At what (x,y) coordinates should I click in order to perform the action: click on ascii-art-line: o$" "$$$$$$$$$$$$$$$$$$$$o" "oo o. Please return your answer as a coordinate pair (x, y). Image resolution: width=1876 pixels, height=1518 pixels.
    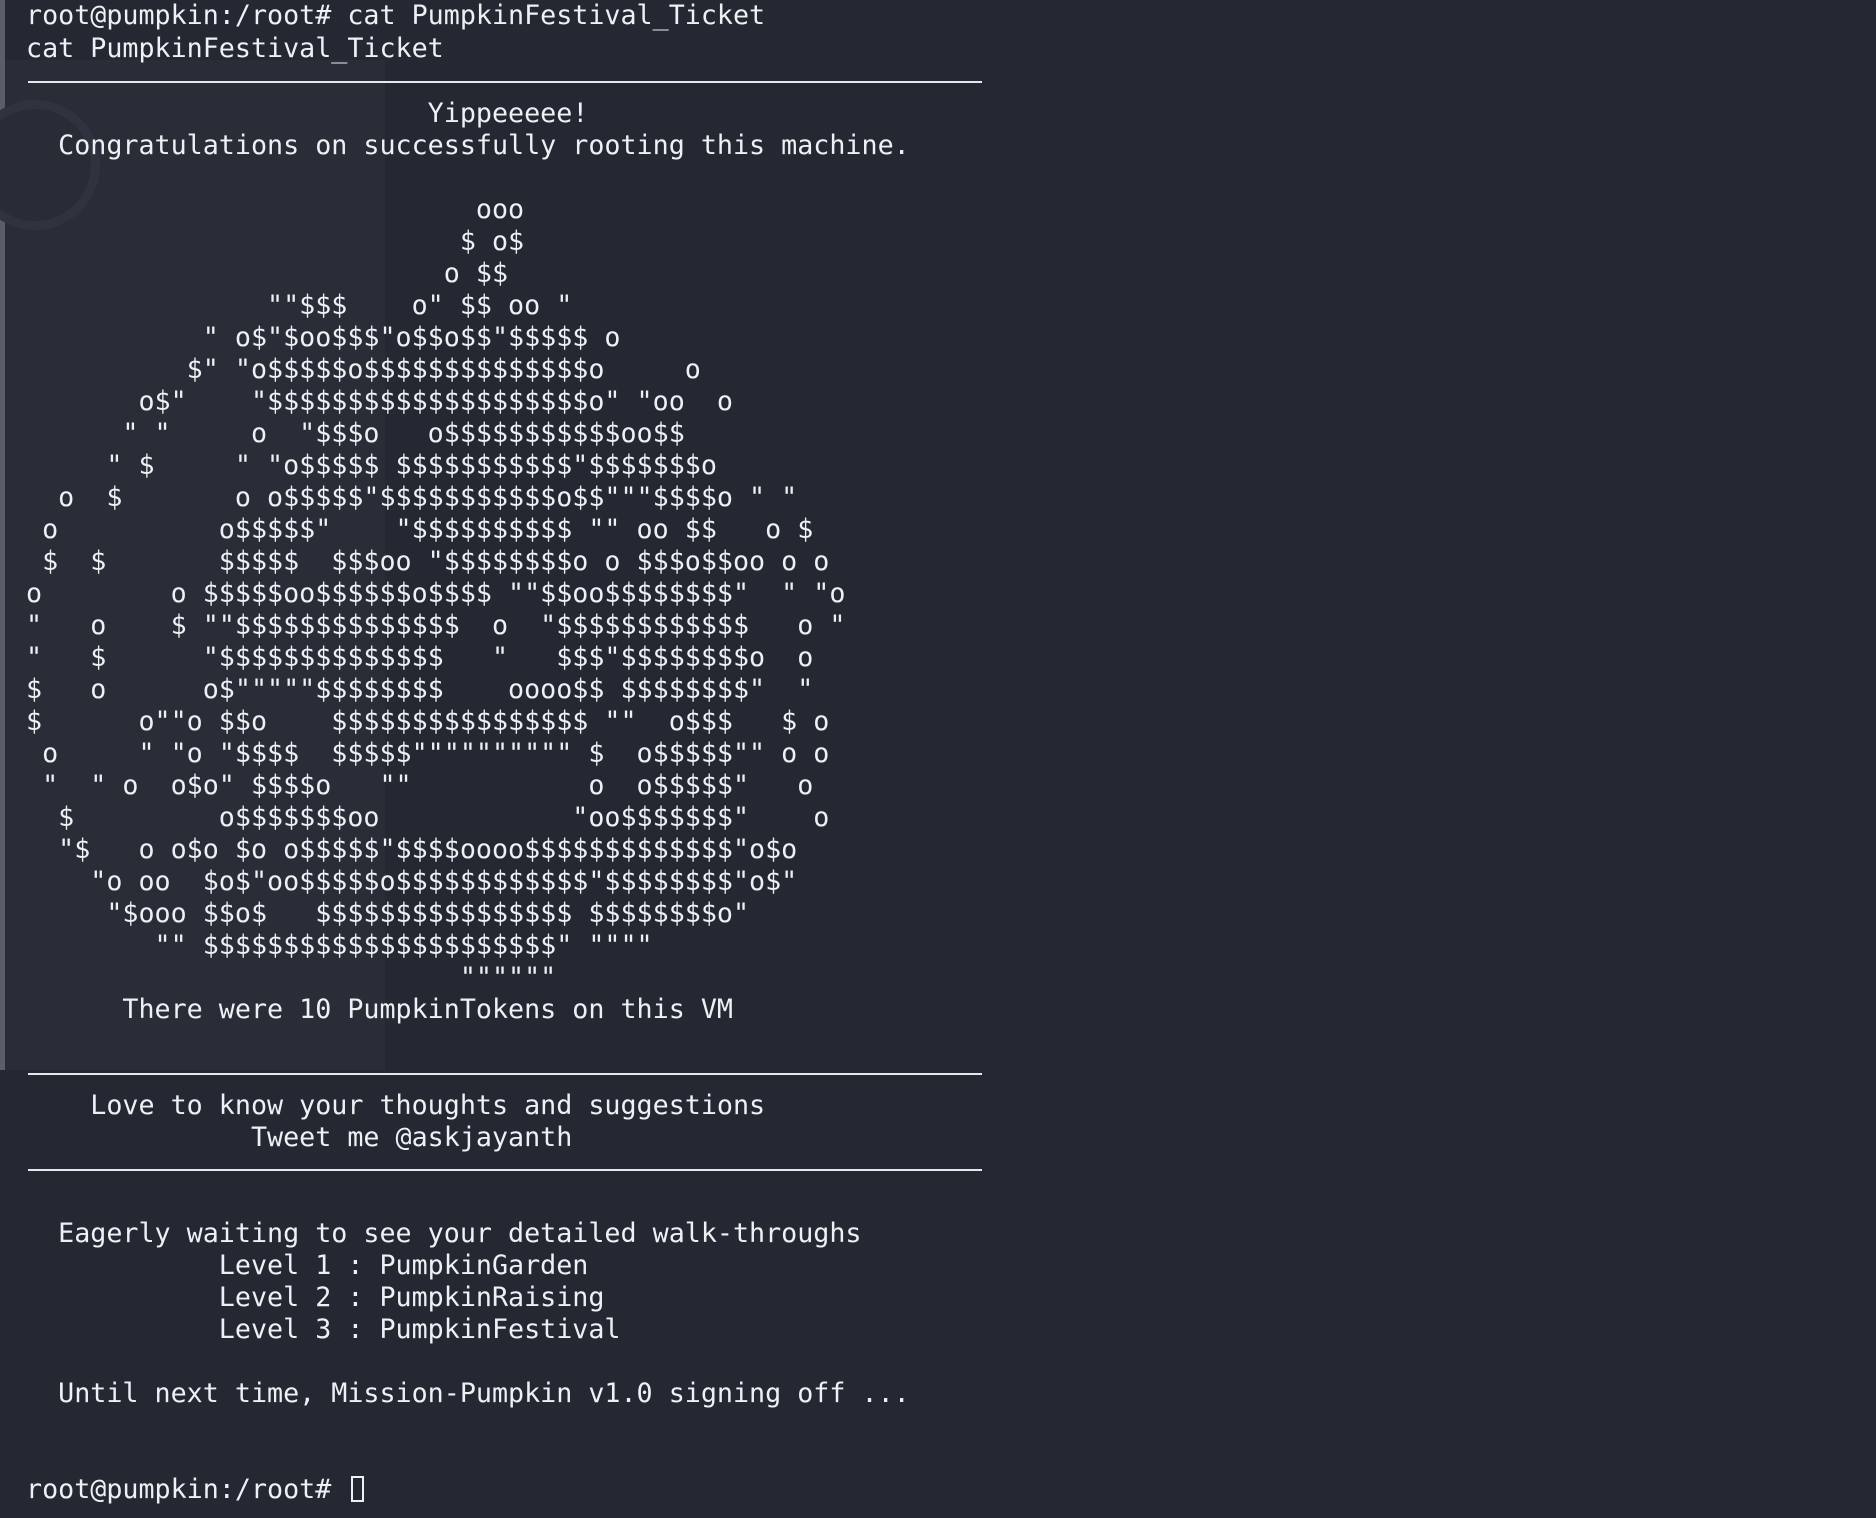
    Looking at the image, I should click on (379, 401).